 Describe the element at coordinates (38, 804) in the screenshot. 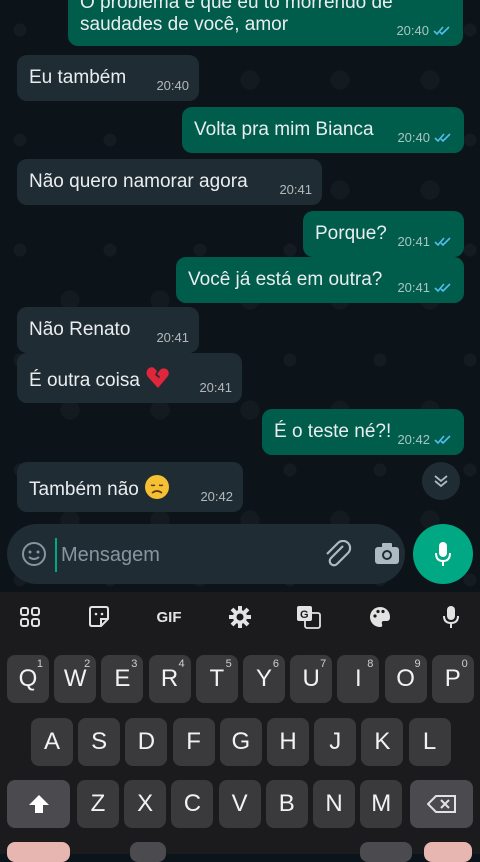

I see `shift-key` at that location.